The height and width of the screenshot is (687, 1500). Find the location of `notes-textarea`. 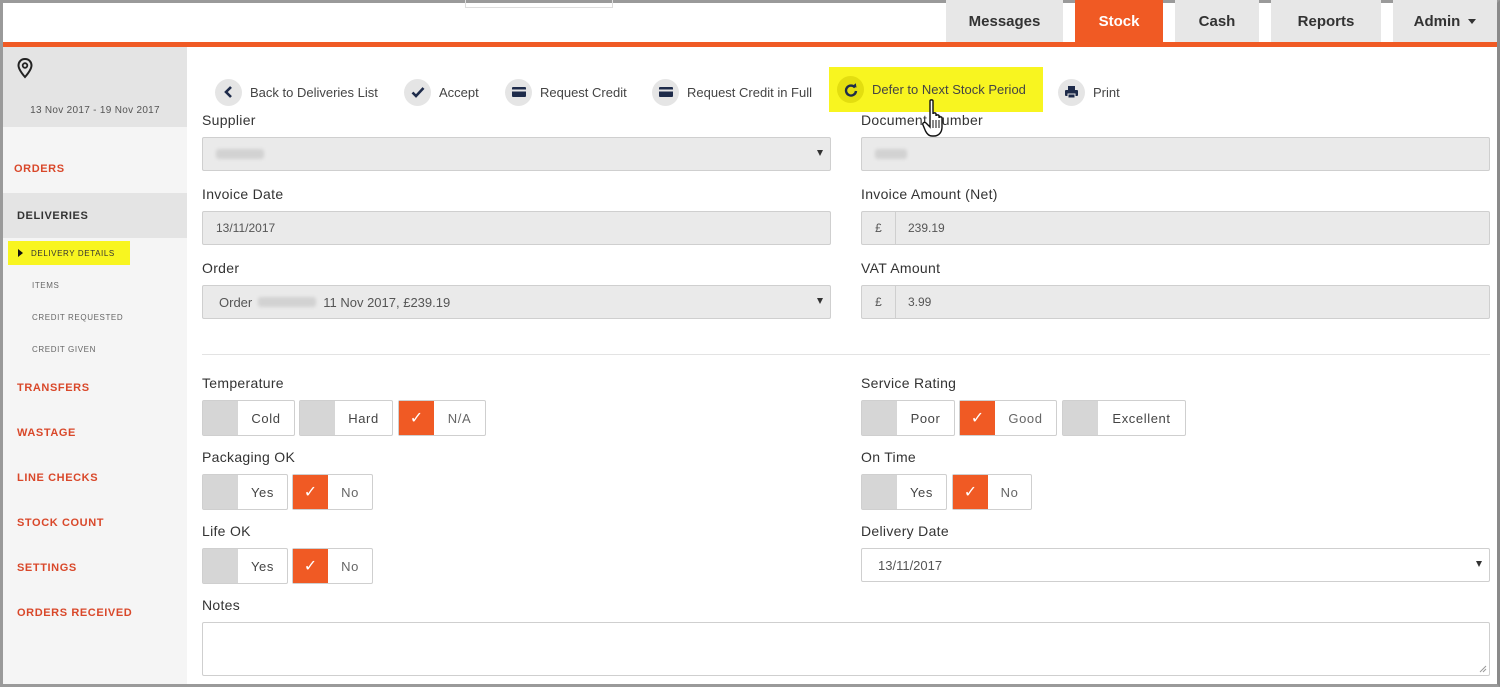

notes-textarea is located at coordinates (846, 649).